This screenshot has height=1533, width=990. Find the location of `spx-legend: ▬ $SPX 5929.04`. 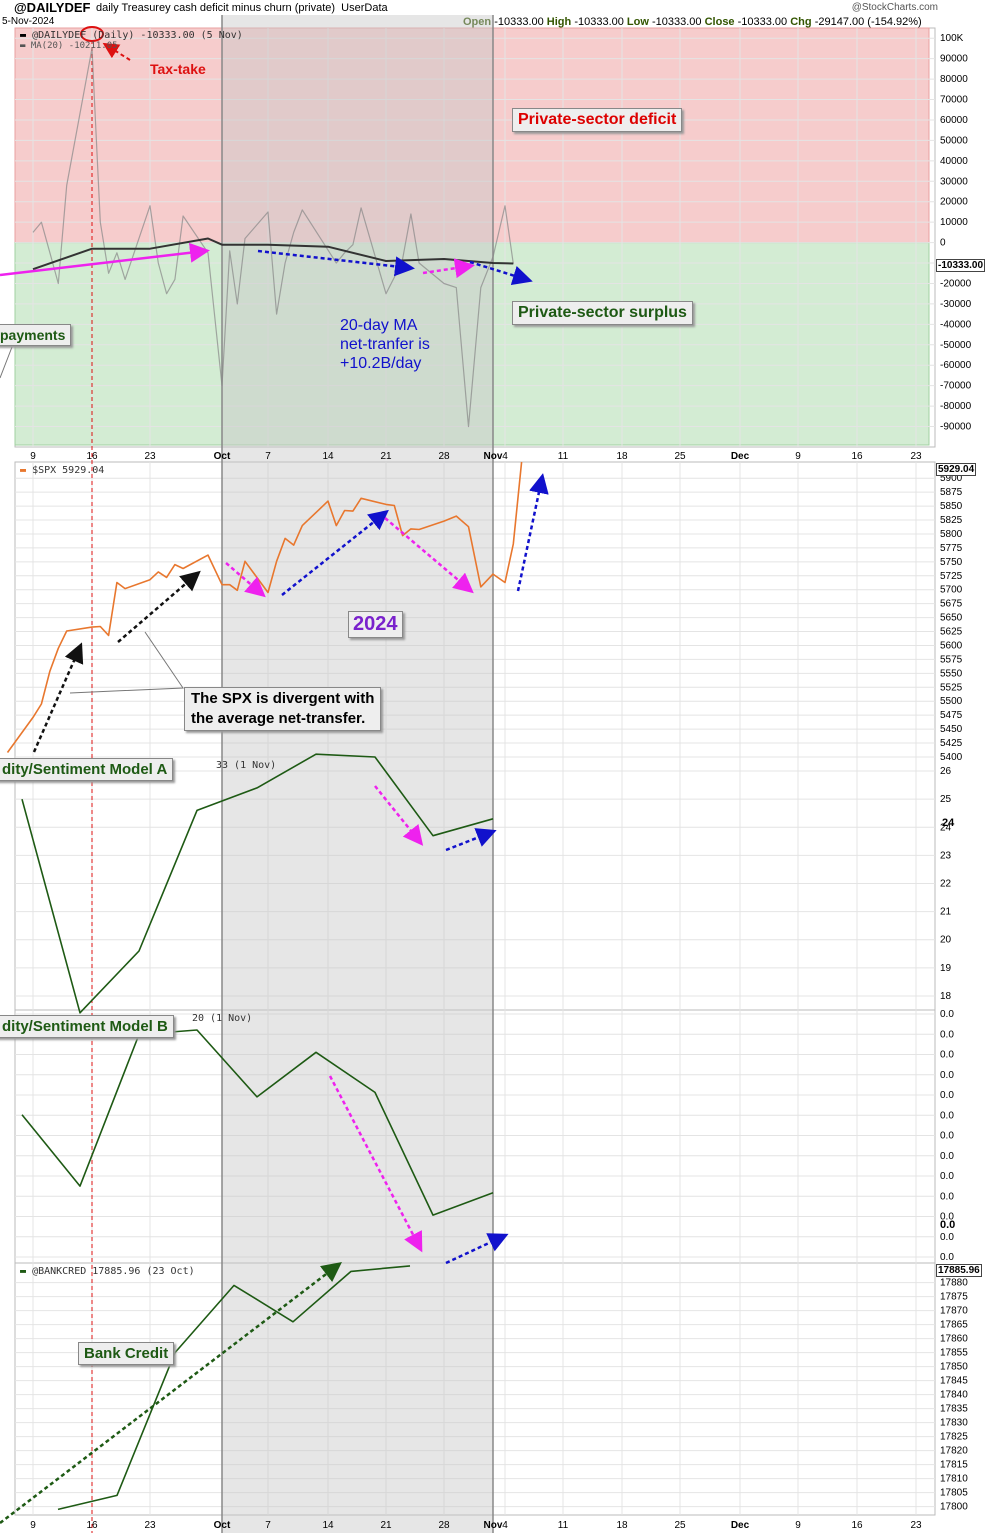

spx-legend: ▬ $SPX 5929.04 is located at coordinates (62, 470).